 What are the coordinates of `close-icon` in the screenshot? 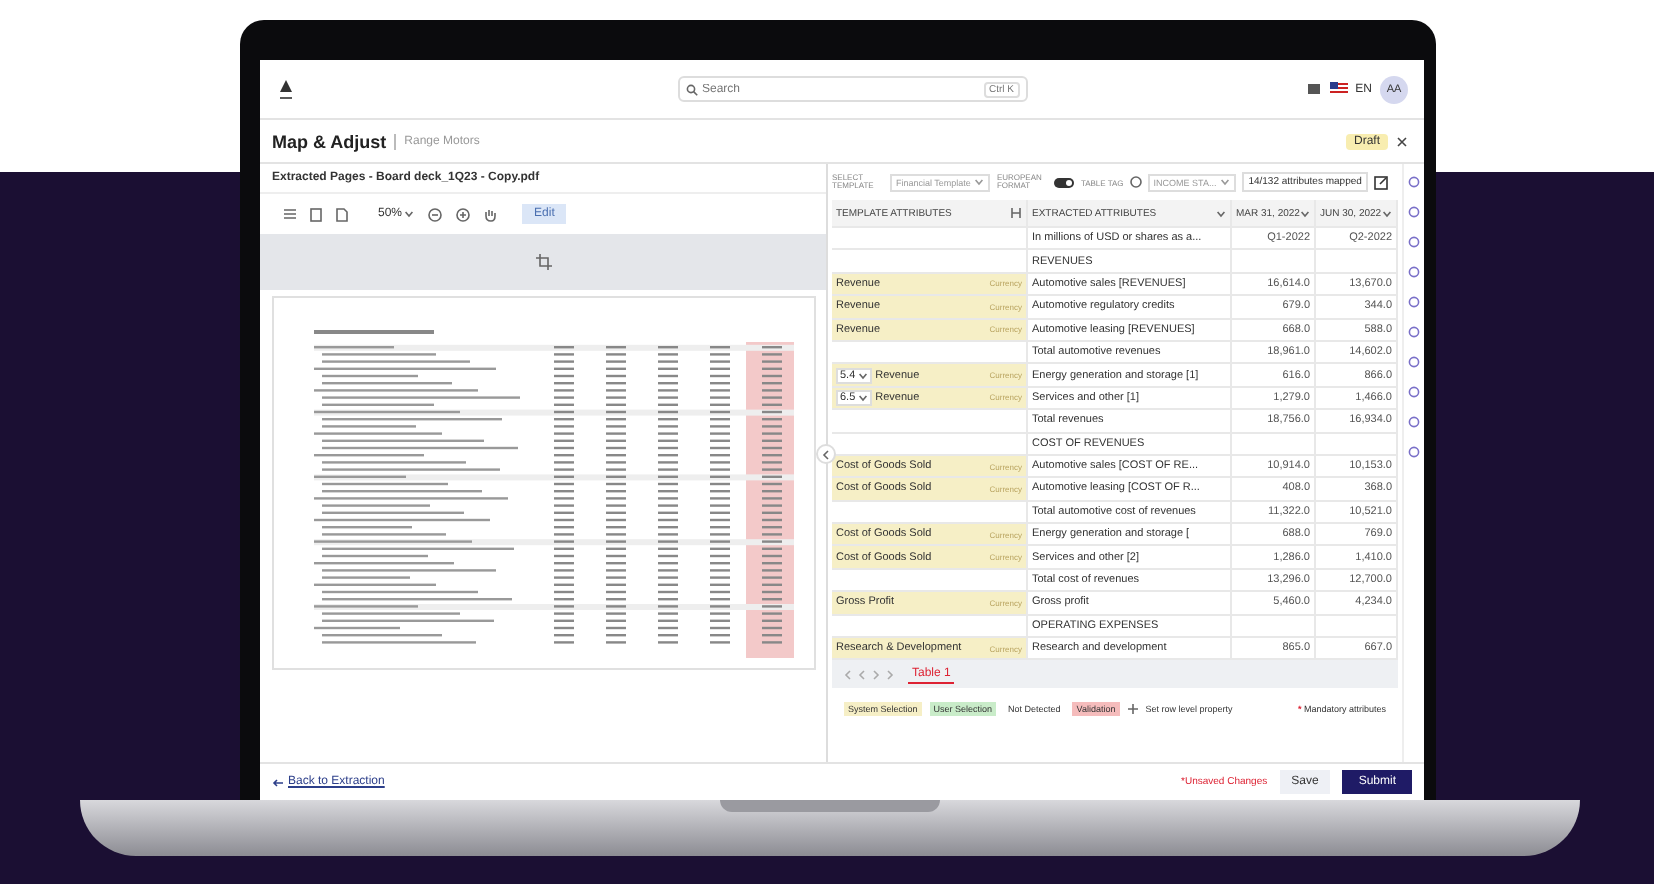 It's located at (1402, 141).